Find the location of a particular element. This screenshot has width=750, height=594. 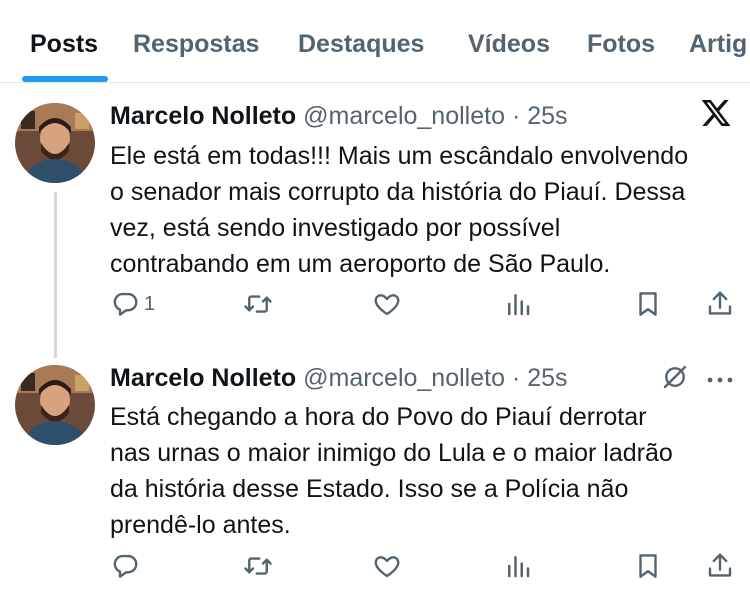

tab-fotos: Fotos is located at coordinates (621, 44).